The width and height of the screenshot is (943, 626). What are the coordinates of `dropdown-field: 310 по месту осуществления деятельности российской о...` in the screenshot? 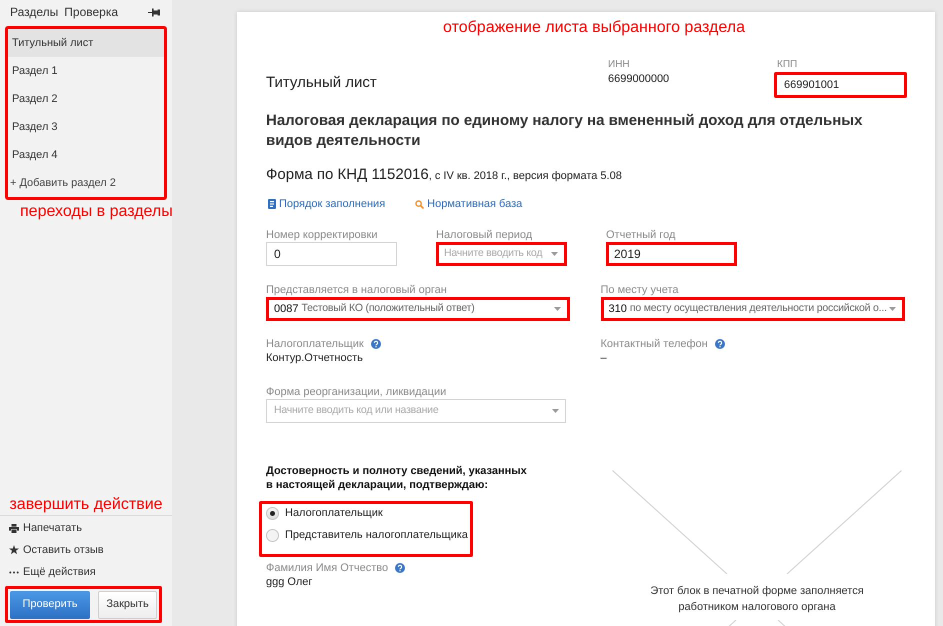 It's located at (752, 309).